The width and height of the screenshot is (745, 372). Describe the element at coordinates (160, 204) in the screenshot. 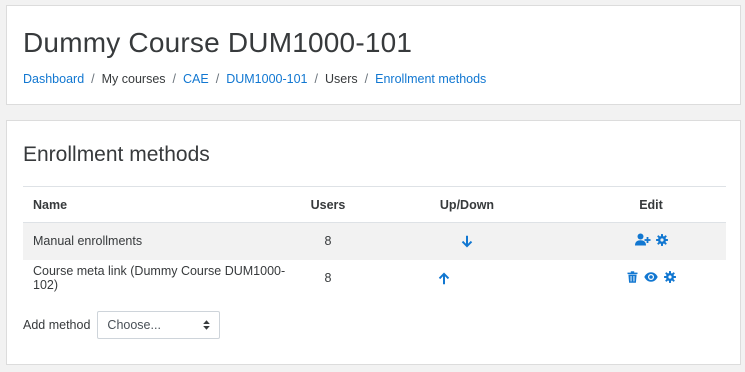

I see `column-header-name: Name` at that location.